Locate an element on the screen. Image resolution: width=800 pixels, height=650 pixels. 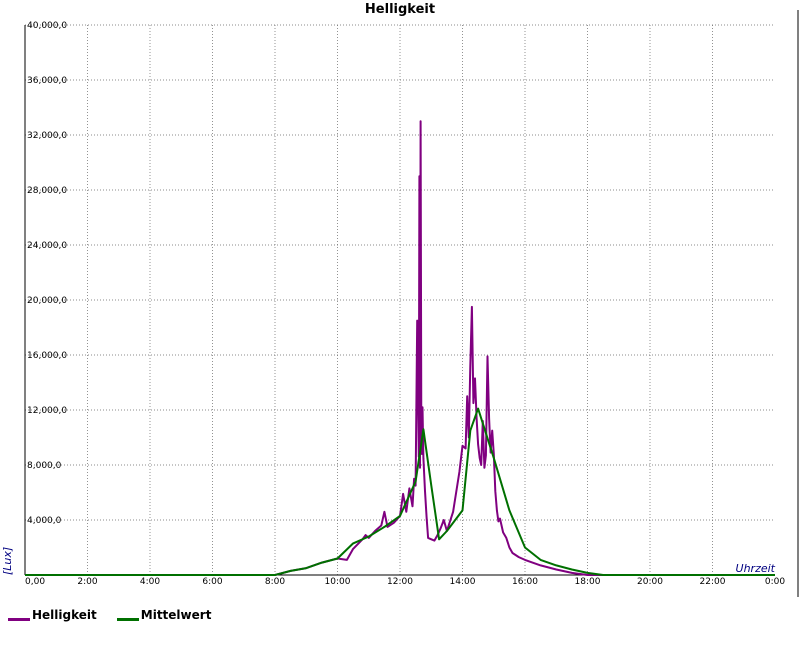
x-axis-label: Uhrzeit is located at coordinates (756, 568).